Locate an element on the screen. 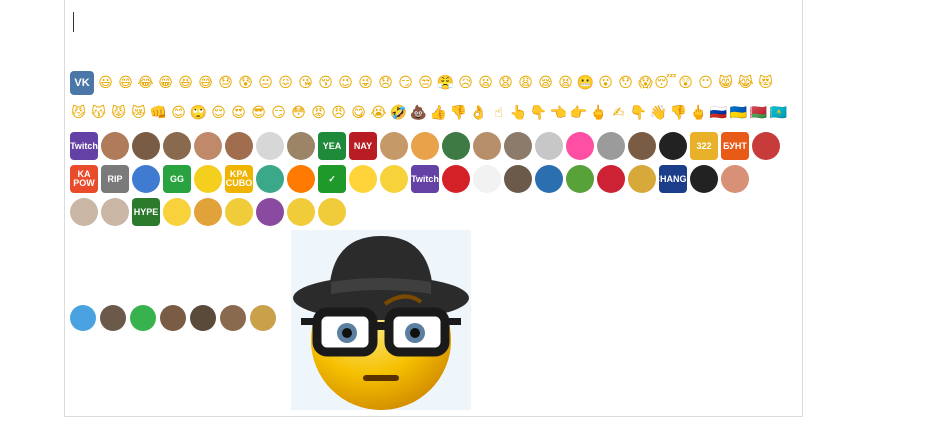  smiley-emoji-icon: 😲 is located at coordinates (685, 83).